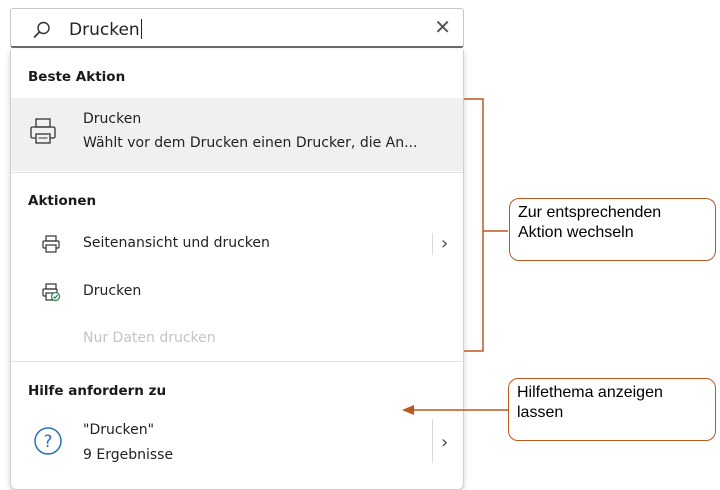 Image resolution: width=720 pixels, height=490 pixels. Describe the element at coordinates (590, 212) in the screenshot. I see `callout-line: Zur entsprechenden` at that location.